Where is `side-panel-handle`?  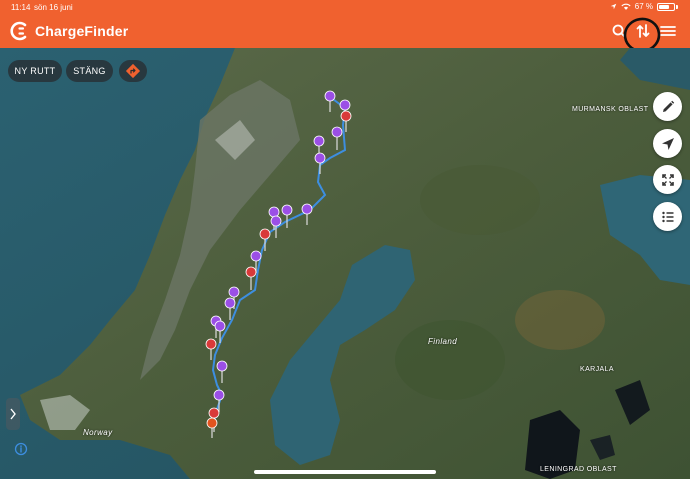 side-panel-handle is located at coordinates (13, 414).